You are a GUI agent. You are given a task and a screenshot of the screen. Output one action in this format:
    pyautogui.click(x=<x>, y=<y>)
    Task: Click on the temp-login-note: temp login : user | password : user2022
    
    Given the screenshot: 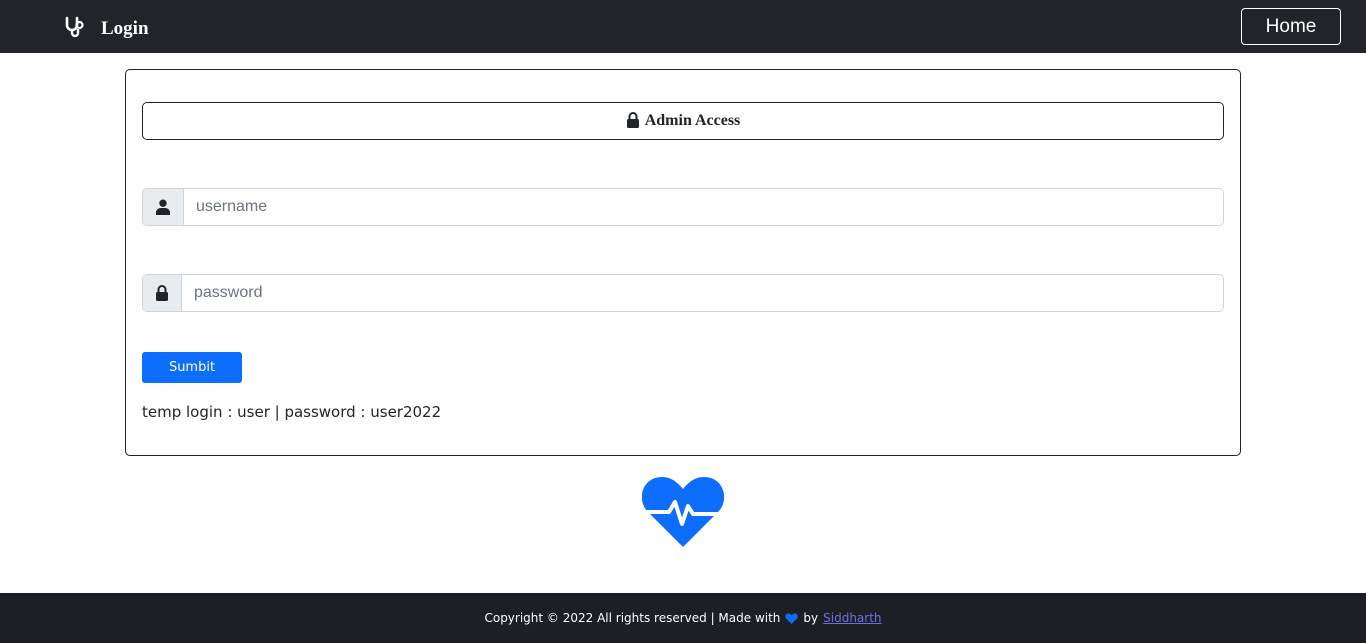 What is the action you would take?
    pyautogui.click(x=292, y=412)
    